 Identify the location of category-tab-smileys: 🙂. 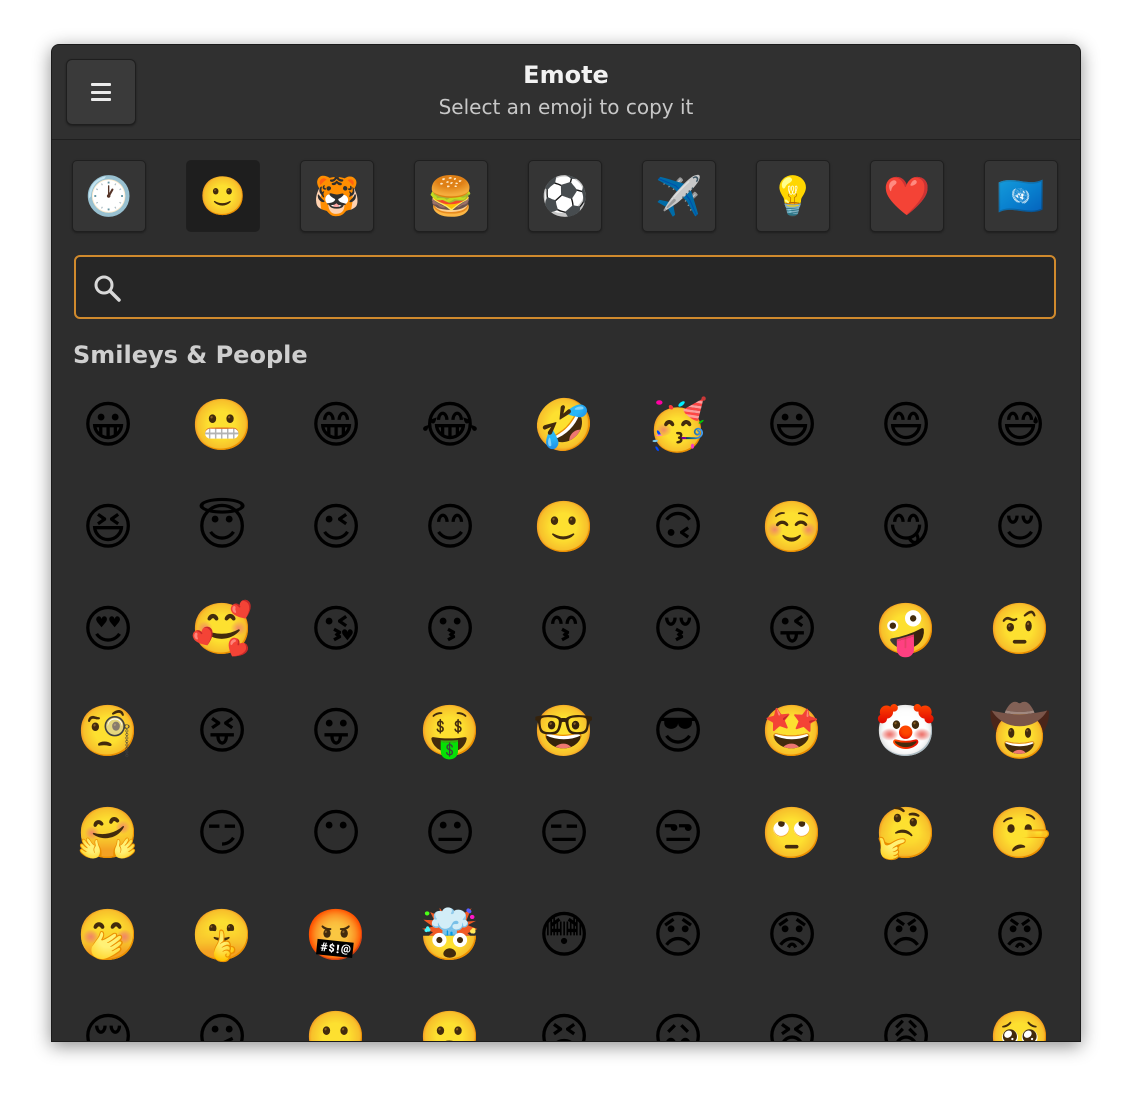
(223, 196).